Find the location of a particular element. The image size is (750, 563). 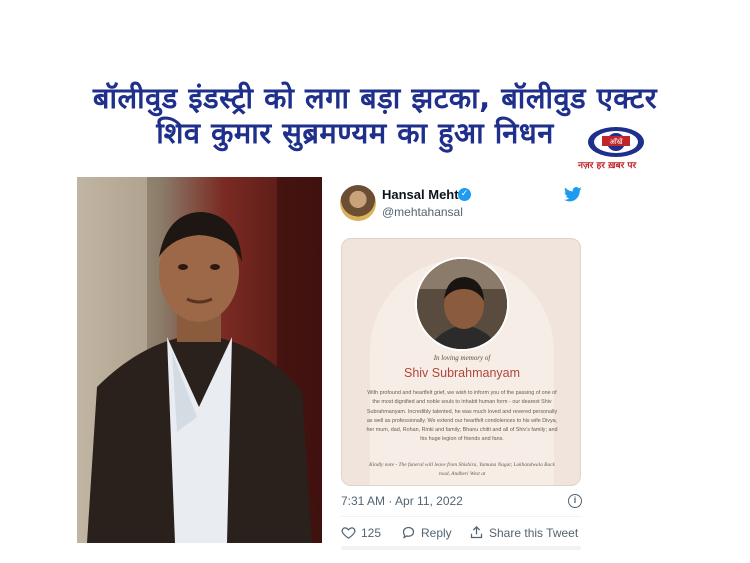

author-handle: @mehtahansal is located at coordinates (422, 212).